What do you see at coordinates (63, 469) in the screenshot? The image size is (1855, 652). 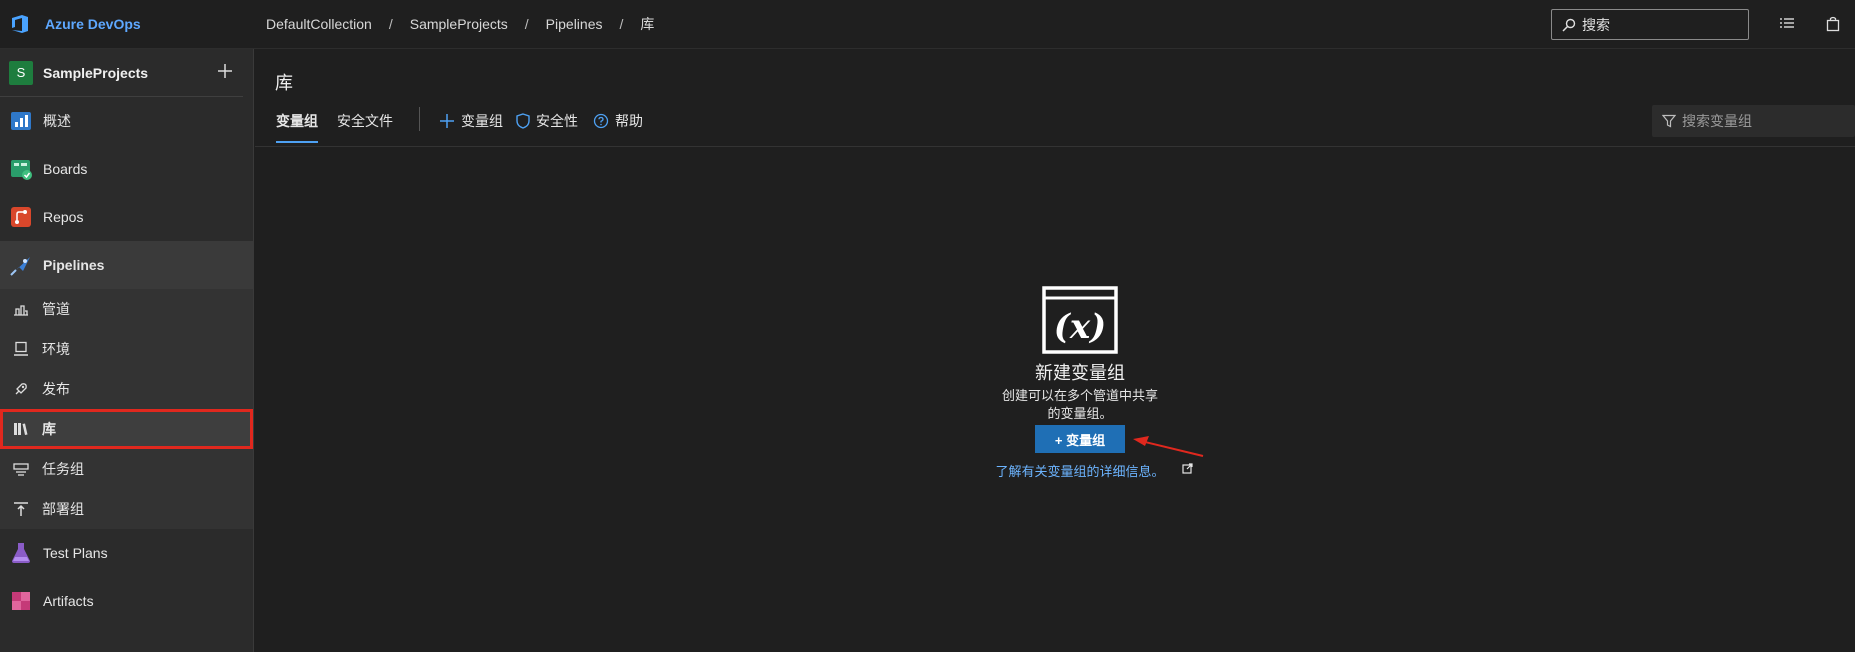 I see `sidebar-item-label: 任务组` at bounding box center [63, 469].